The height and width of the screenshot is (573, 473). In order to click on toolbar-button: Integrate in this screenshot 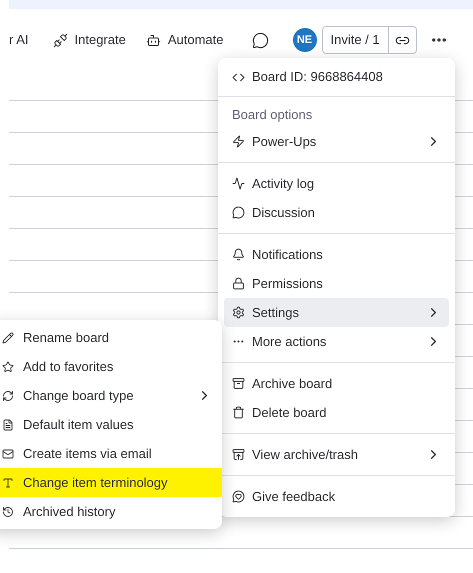, I will do `click(89, 40)`.